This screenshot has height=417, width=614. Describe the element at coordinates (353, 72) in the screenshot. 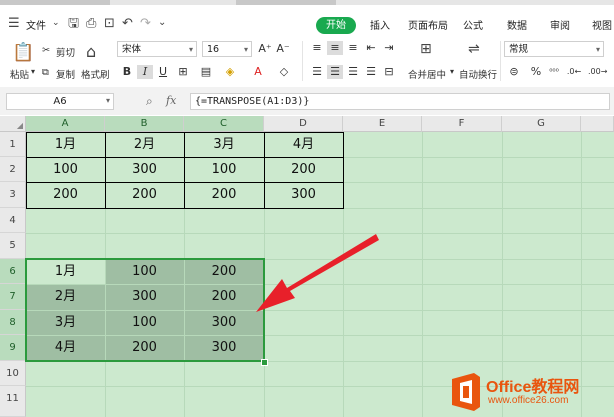

I see `align-right-icon: ☰` at that location.